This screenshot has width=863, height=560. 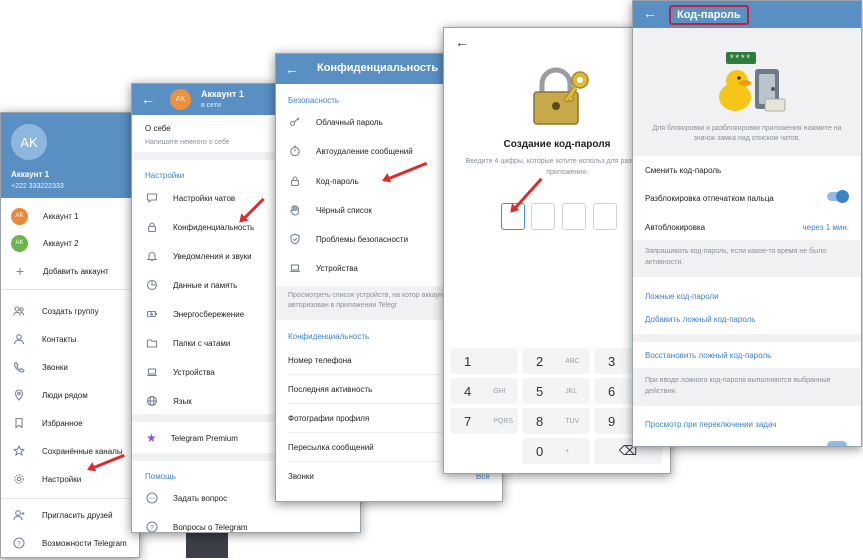 I want to click on security-item-label: Проблемы безопасности, so click(x=362, y=239).